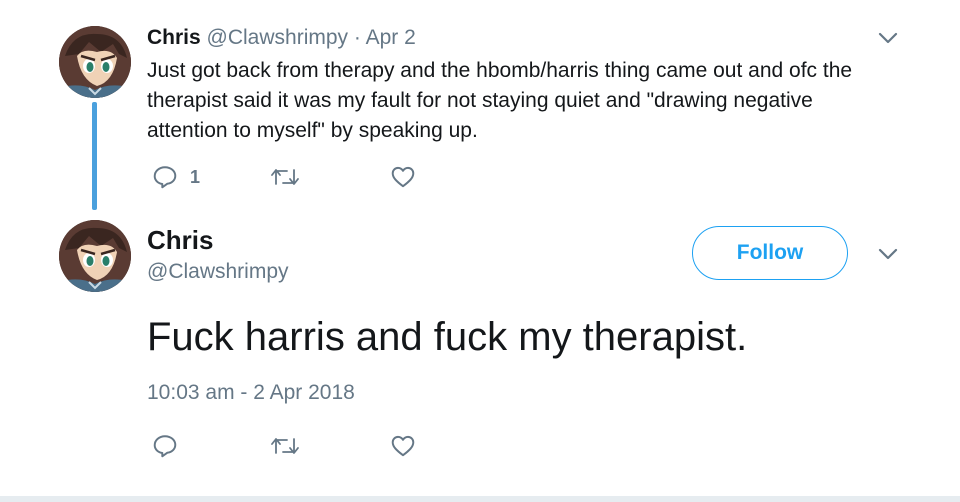 The image size is (960, 502). What do you see at coordinates (251, 393) in the screenshot?
I see `tweet-timestamp: 10:03 am - 2 Apr 2018` at bounding box center [251, 393].